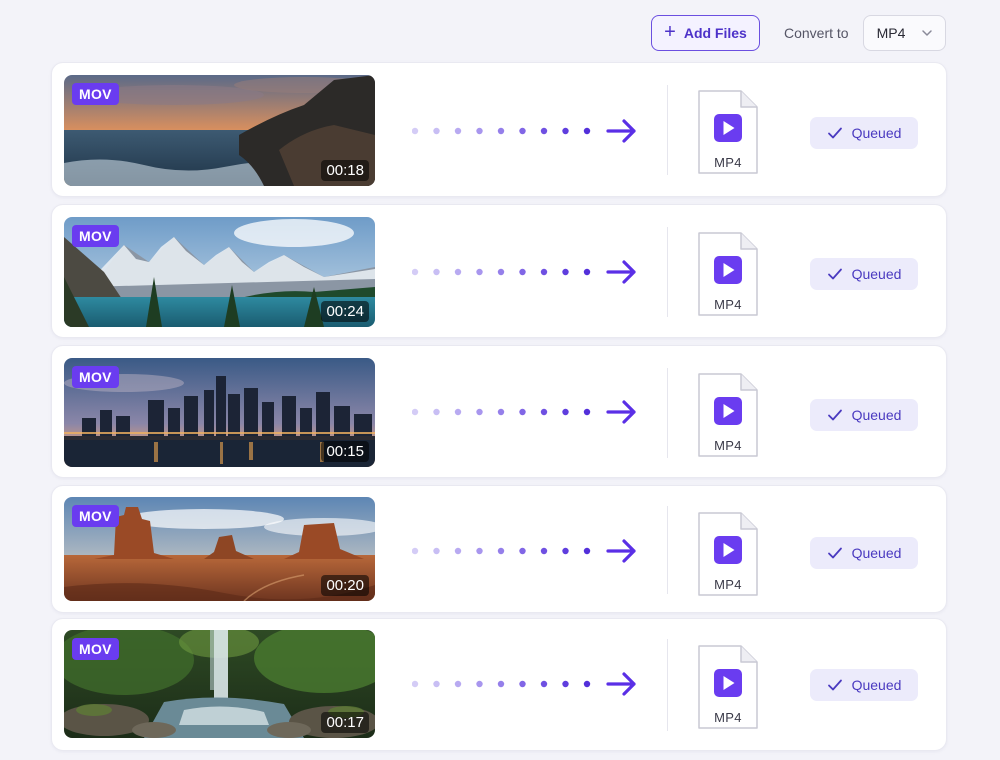  What do you see at coordinates (715, 33) in the screenshot?
I see `add-files-label: Add Files` at bounding box center [715, 33].